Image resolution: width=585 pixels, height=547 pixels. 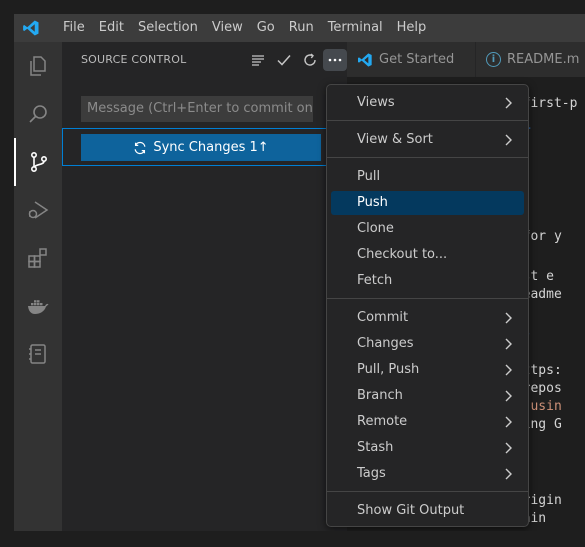 I want to click on menu-item-label: Clone, so click(x=375, y=228).